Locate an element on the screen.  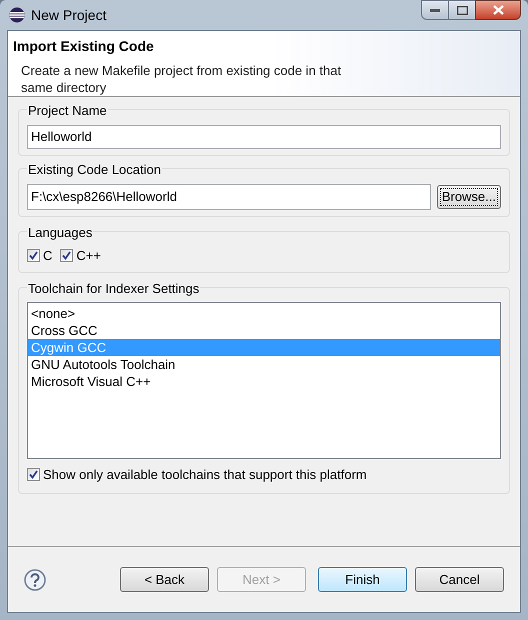
checkbox-label: Show only available toolchains that support this platform is located at coordinates (205, 474).